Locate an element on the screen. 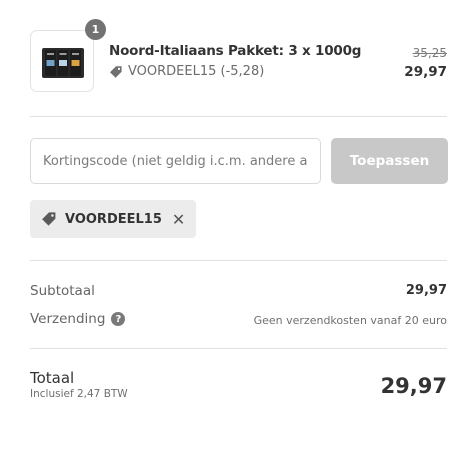  total-amount: 29,97 is located at coordinates (413, 386).